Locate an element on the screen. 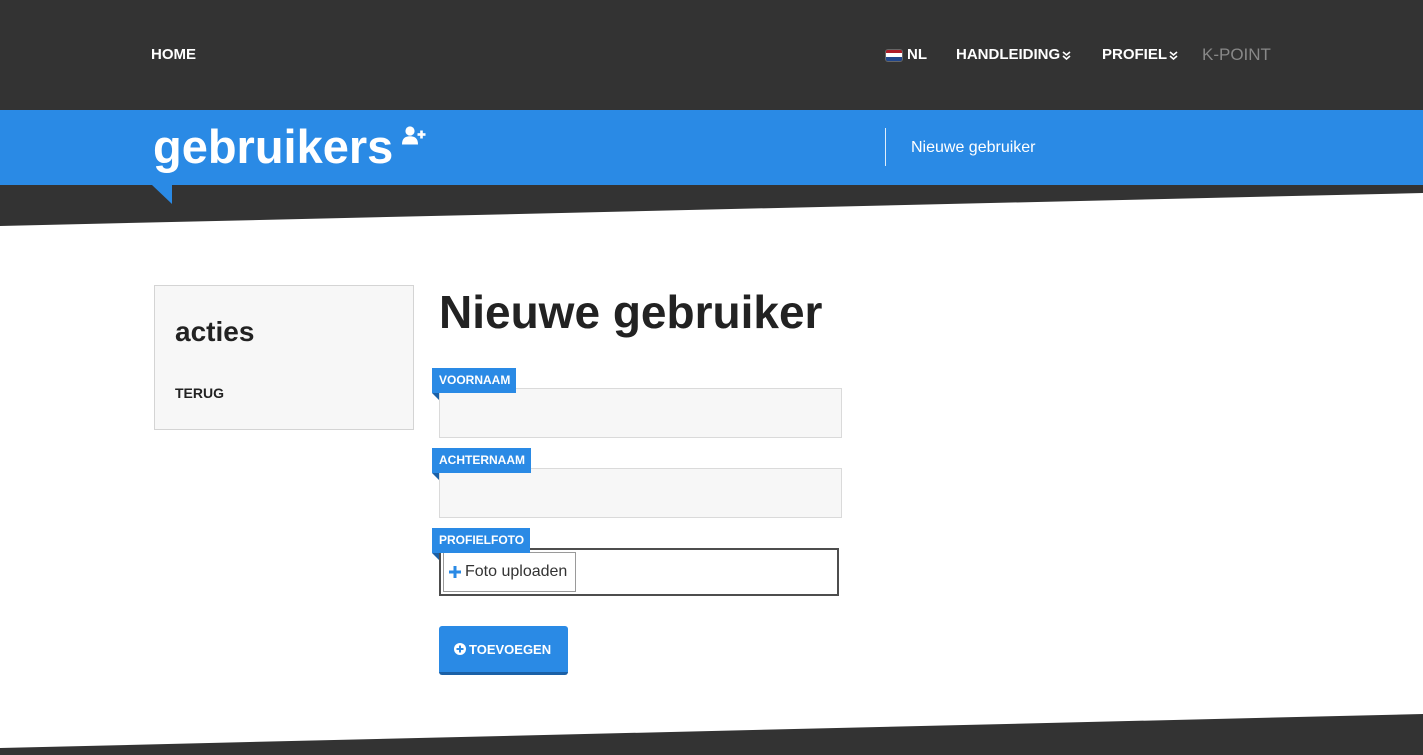 The width and height of the screenshot is (1423, 755). nav-profiel-menu: PROFIEL is located at coordinates (1140, 55).